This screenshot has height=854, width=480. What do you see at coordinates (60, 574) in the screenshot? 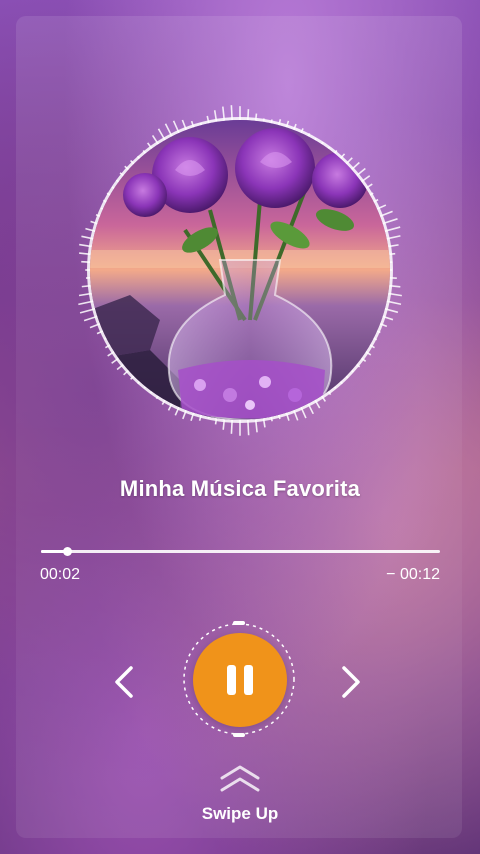
I see `elapsed-time: 00:02` at bounding box center [60, 574].